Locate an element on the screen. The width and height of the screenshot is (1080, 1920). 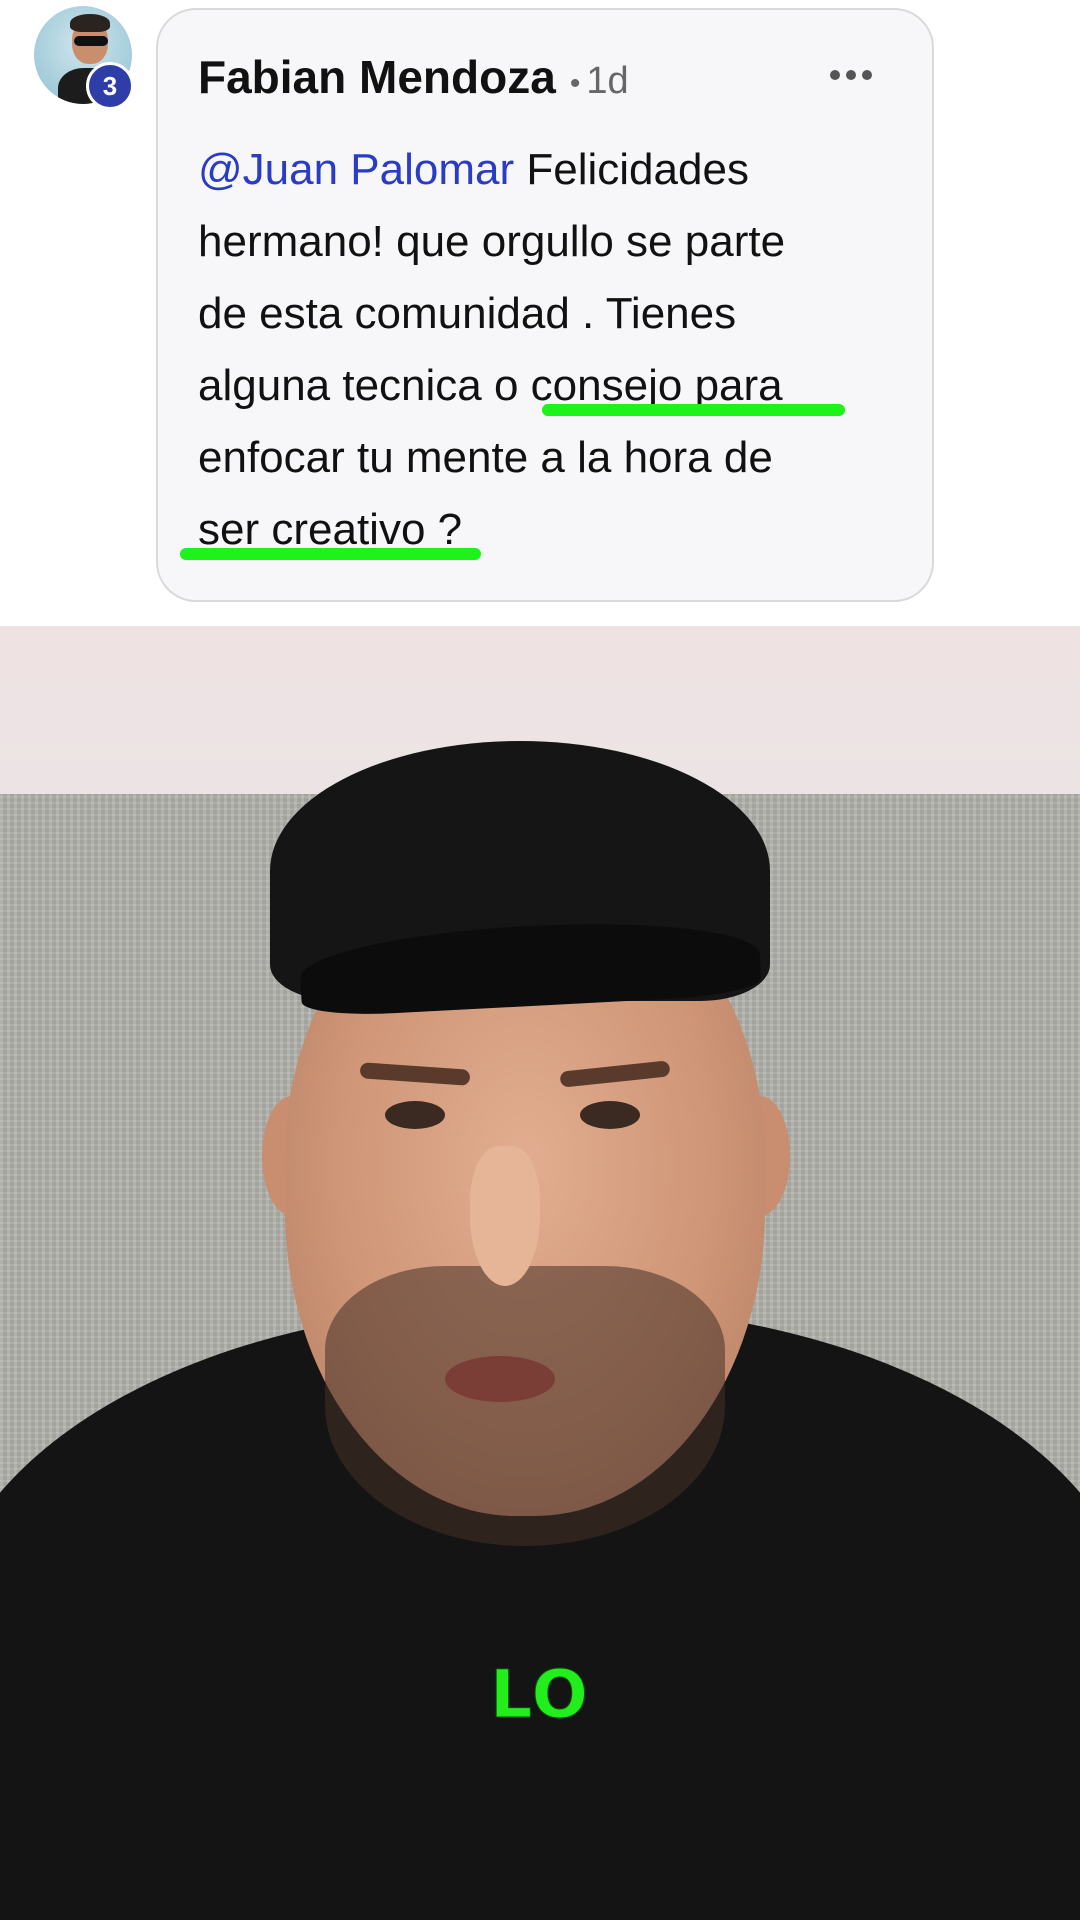
comment-line: @Juan Palomar Felicidades is located at coordinates (548, 170).